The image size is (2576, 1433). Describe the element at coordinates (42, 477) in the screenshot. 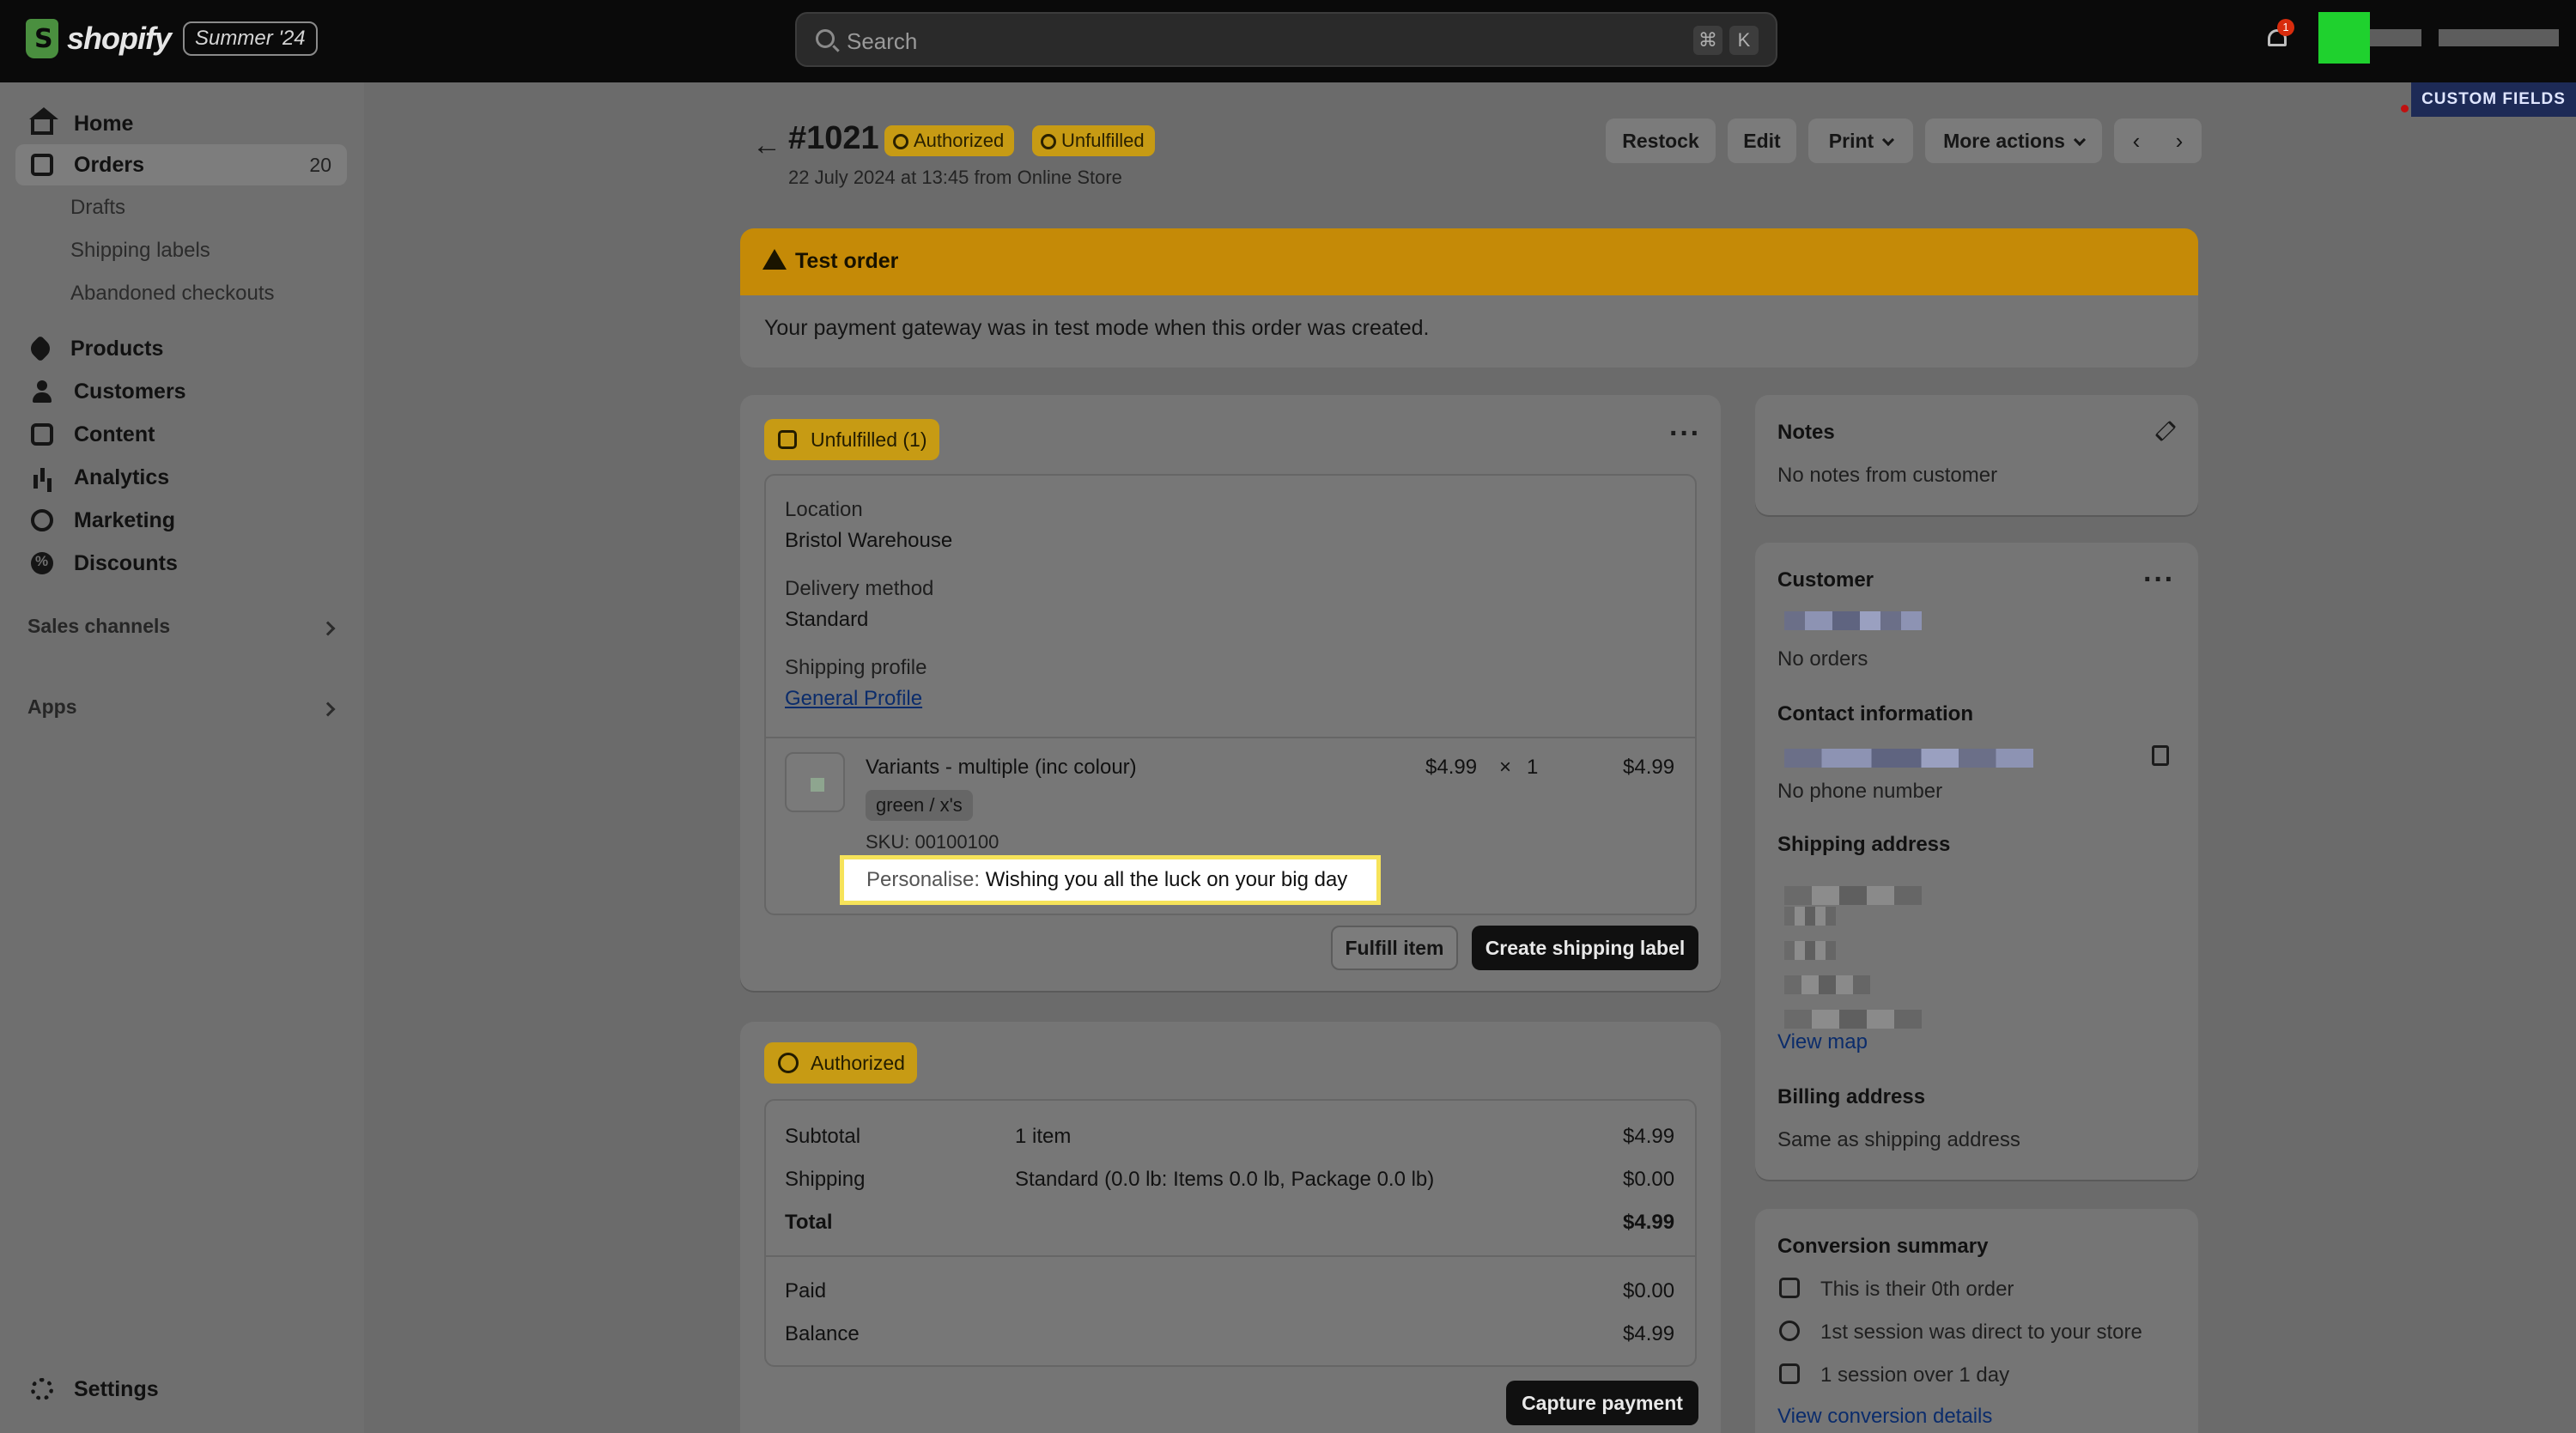

I see `analytics-icon` at that location.